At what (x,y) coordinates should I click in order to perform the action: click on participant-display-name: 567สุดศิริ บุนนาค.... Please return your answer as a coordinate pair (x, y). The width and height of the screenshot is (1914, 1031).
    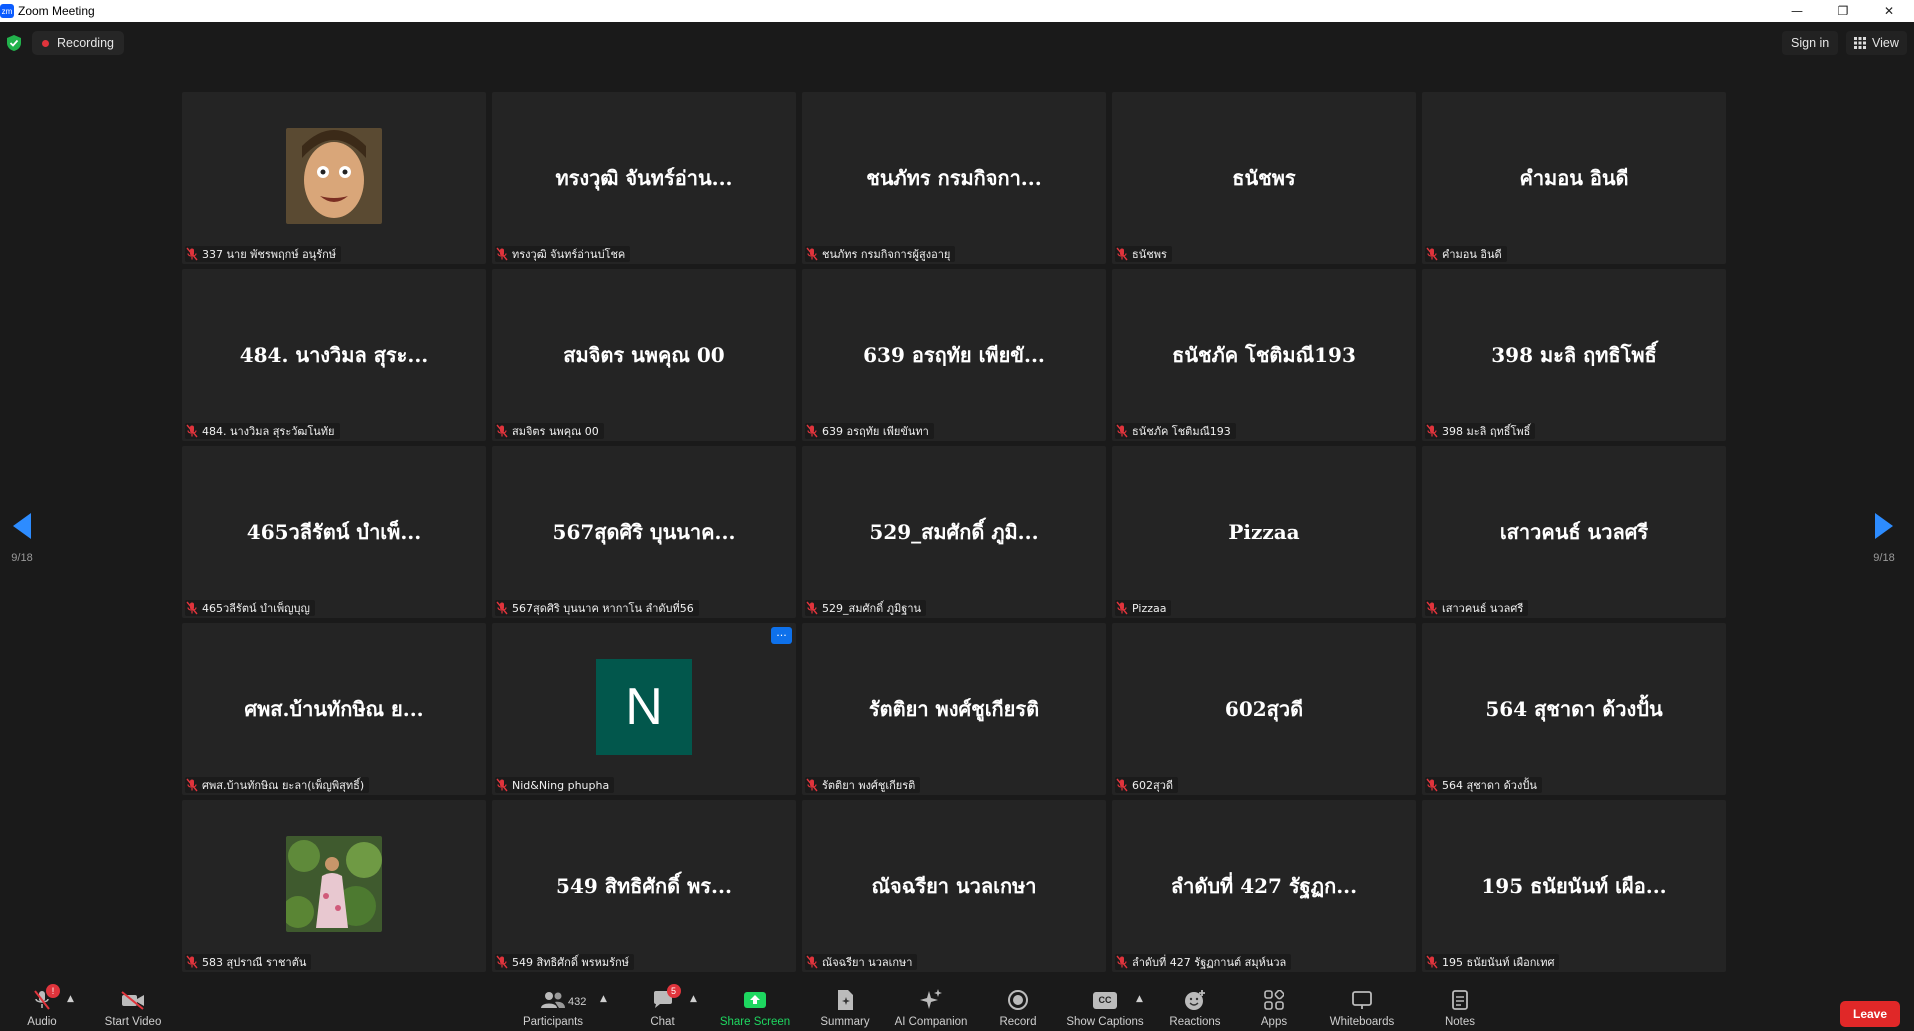
    Looking at the image, I should click on (644, 532).